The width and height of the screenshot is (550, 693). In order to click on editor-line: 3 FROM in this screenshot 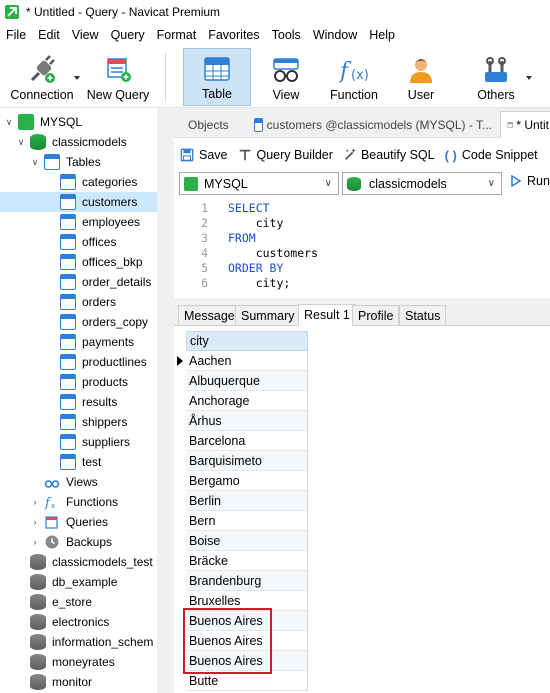, I will do `click(362, 238)`.